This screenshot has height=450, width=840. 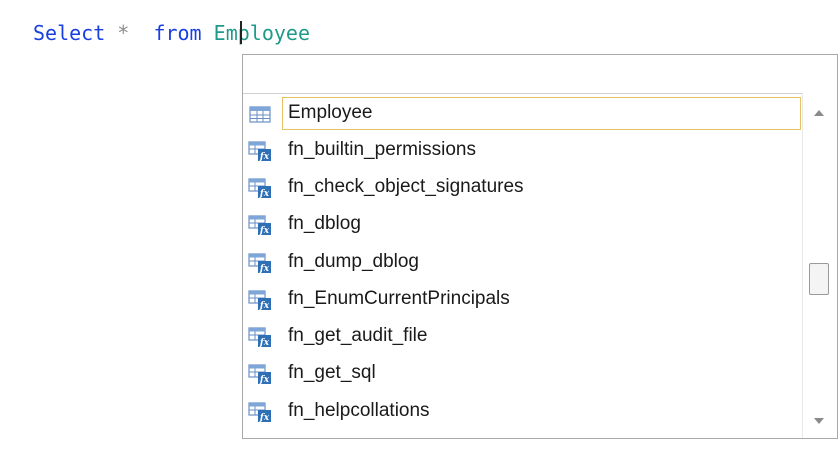 I want to click on keyword-from: from, so click(x=177, y=33).